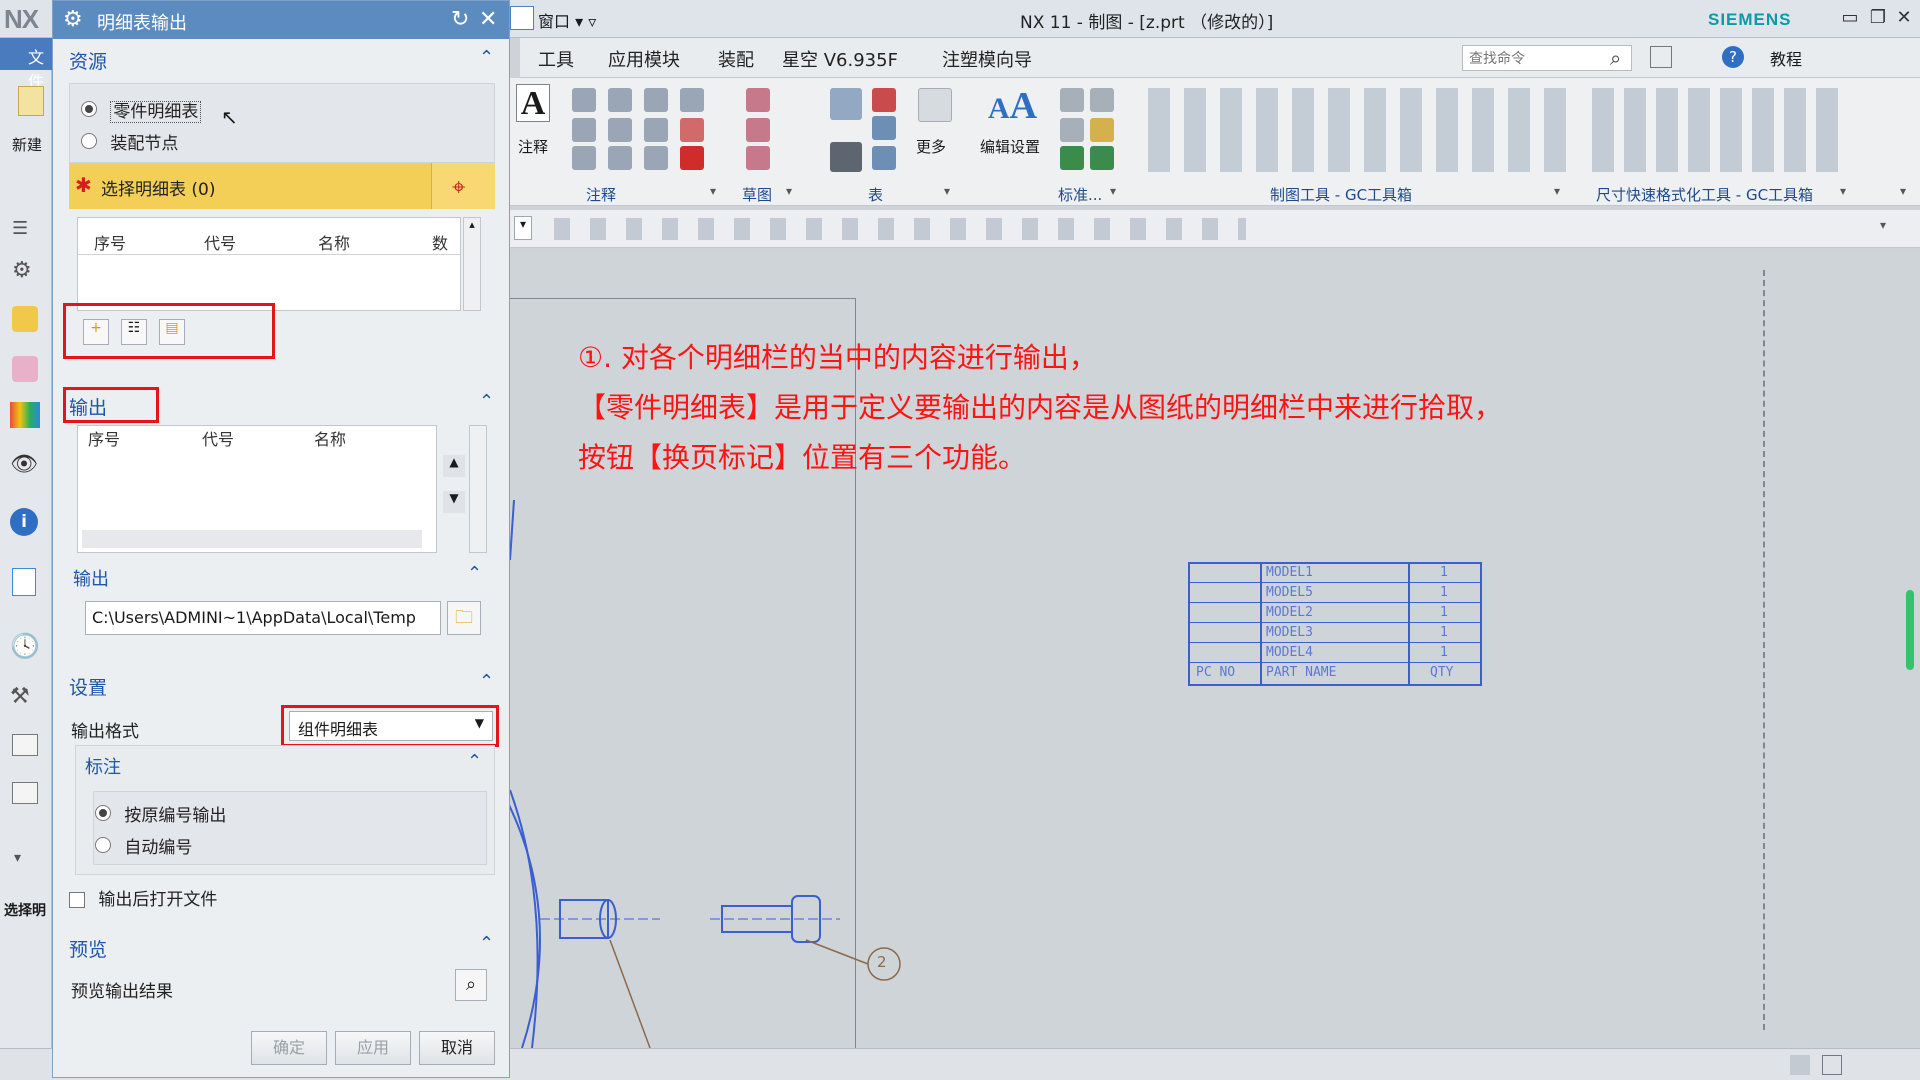  What do you see at coordinates (758, 158) in the screenshot?
I see `line-icon` at bounding box center [758, 158].